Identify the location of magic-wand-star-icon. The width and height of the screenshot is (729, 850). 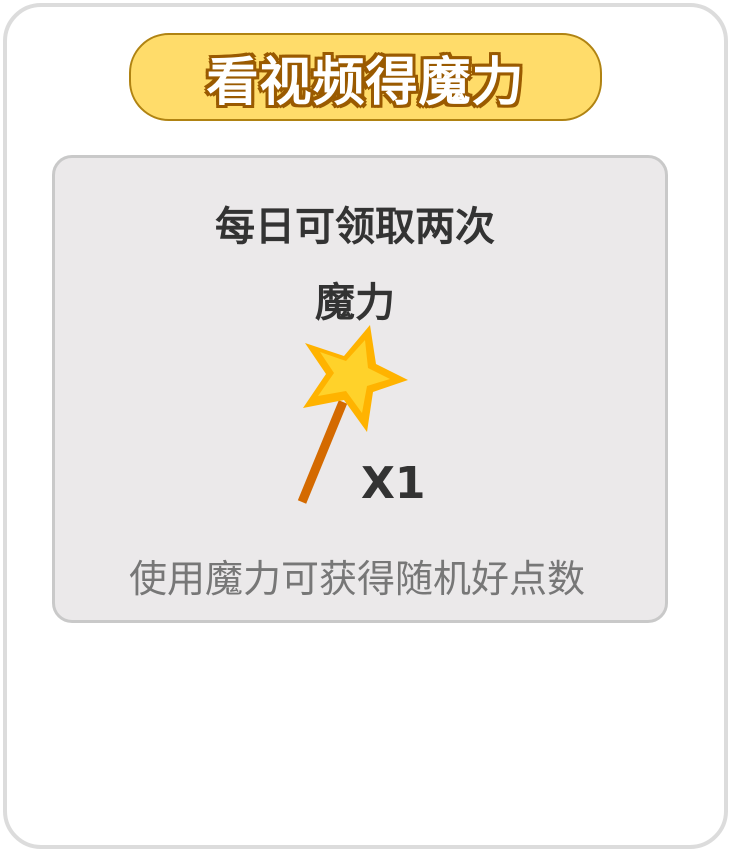
(352, 414).